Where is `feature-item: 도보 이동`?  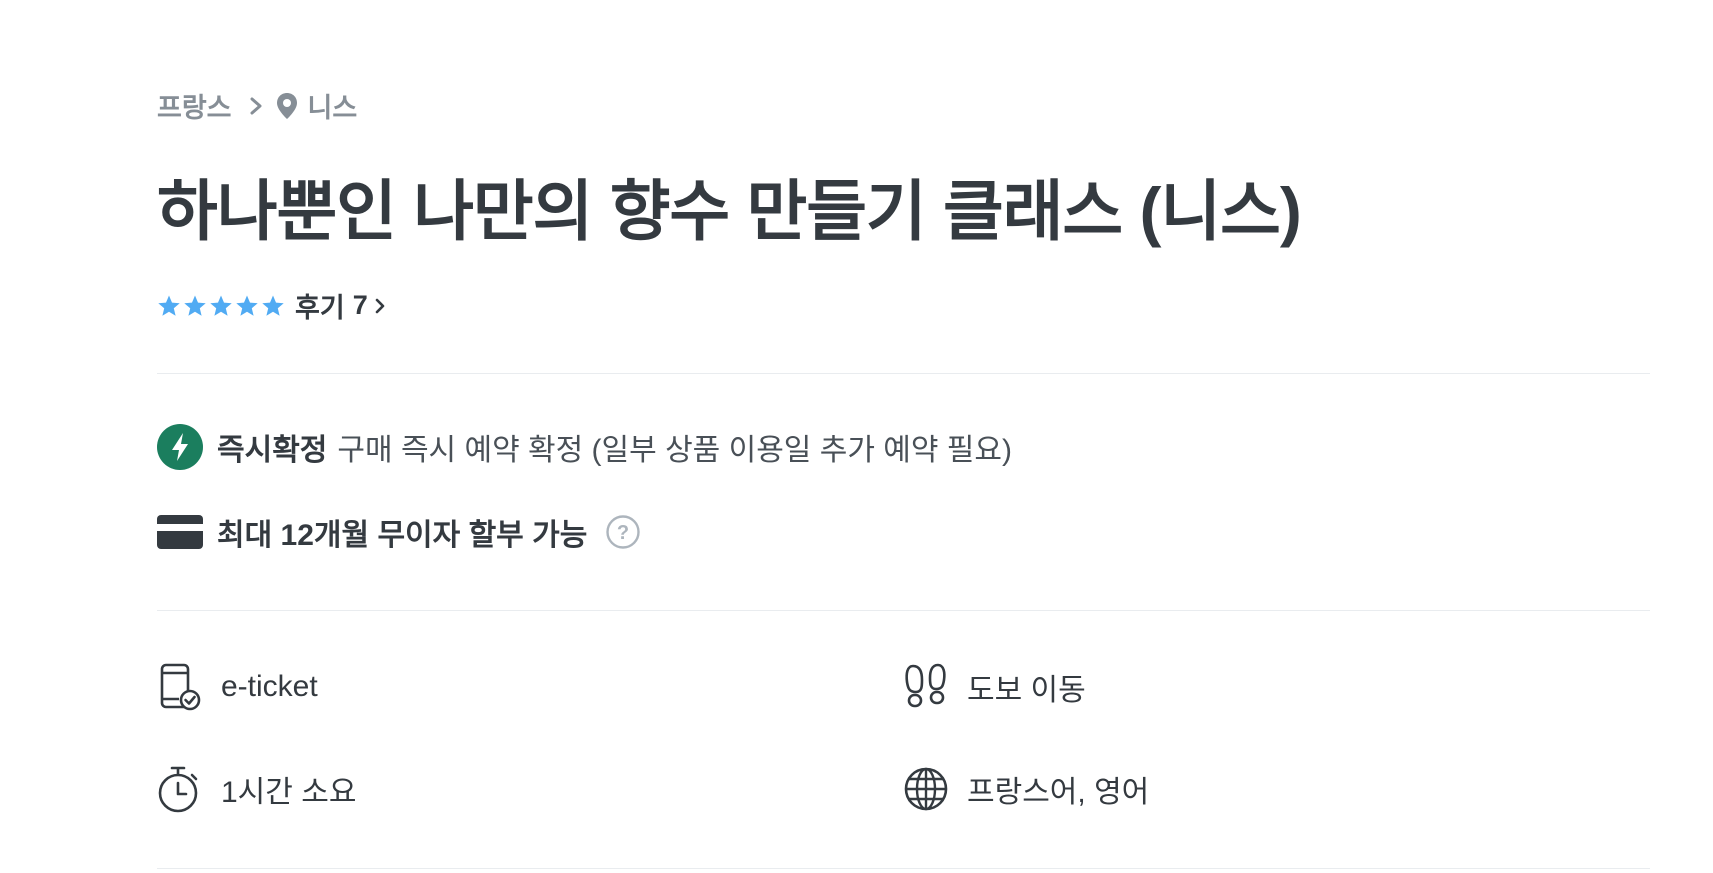
feature-item: 도보 이동 is located at coordinates (994, 687).